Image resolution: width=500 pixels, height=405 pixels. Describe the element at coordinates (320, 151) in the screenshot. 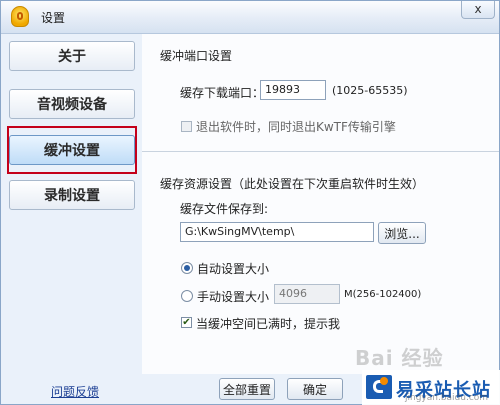

I see `section-divider` at that location.